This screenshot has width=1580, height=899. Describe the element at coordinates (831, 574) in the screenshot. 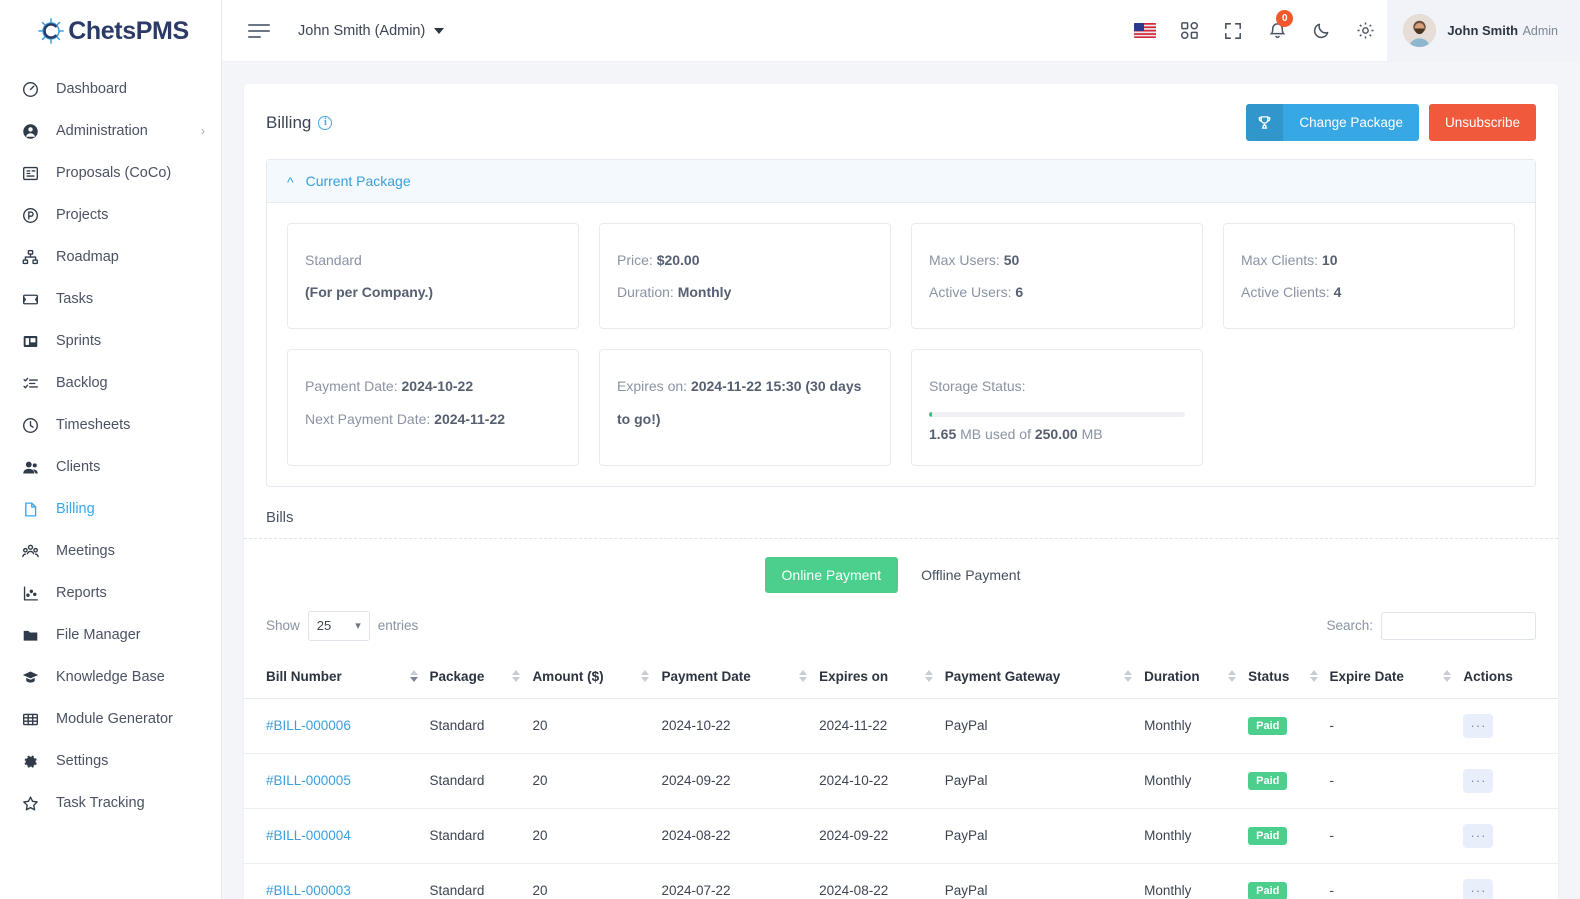

I see `tab-online-payment: Online Payment` at that location.